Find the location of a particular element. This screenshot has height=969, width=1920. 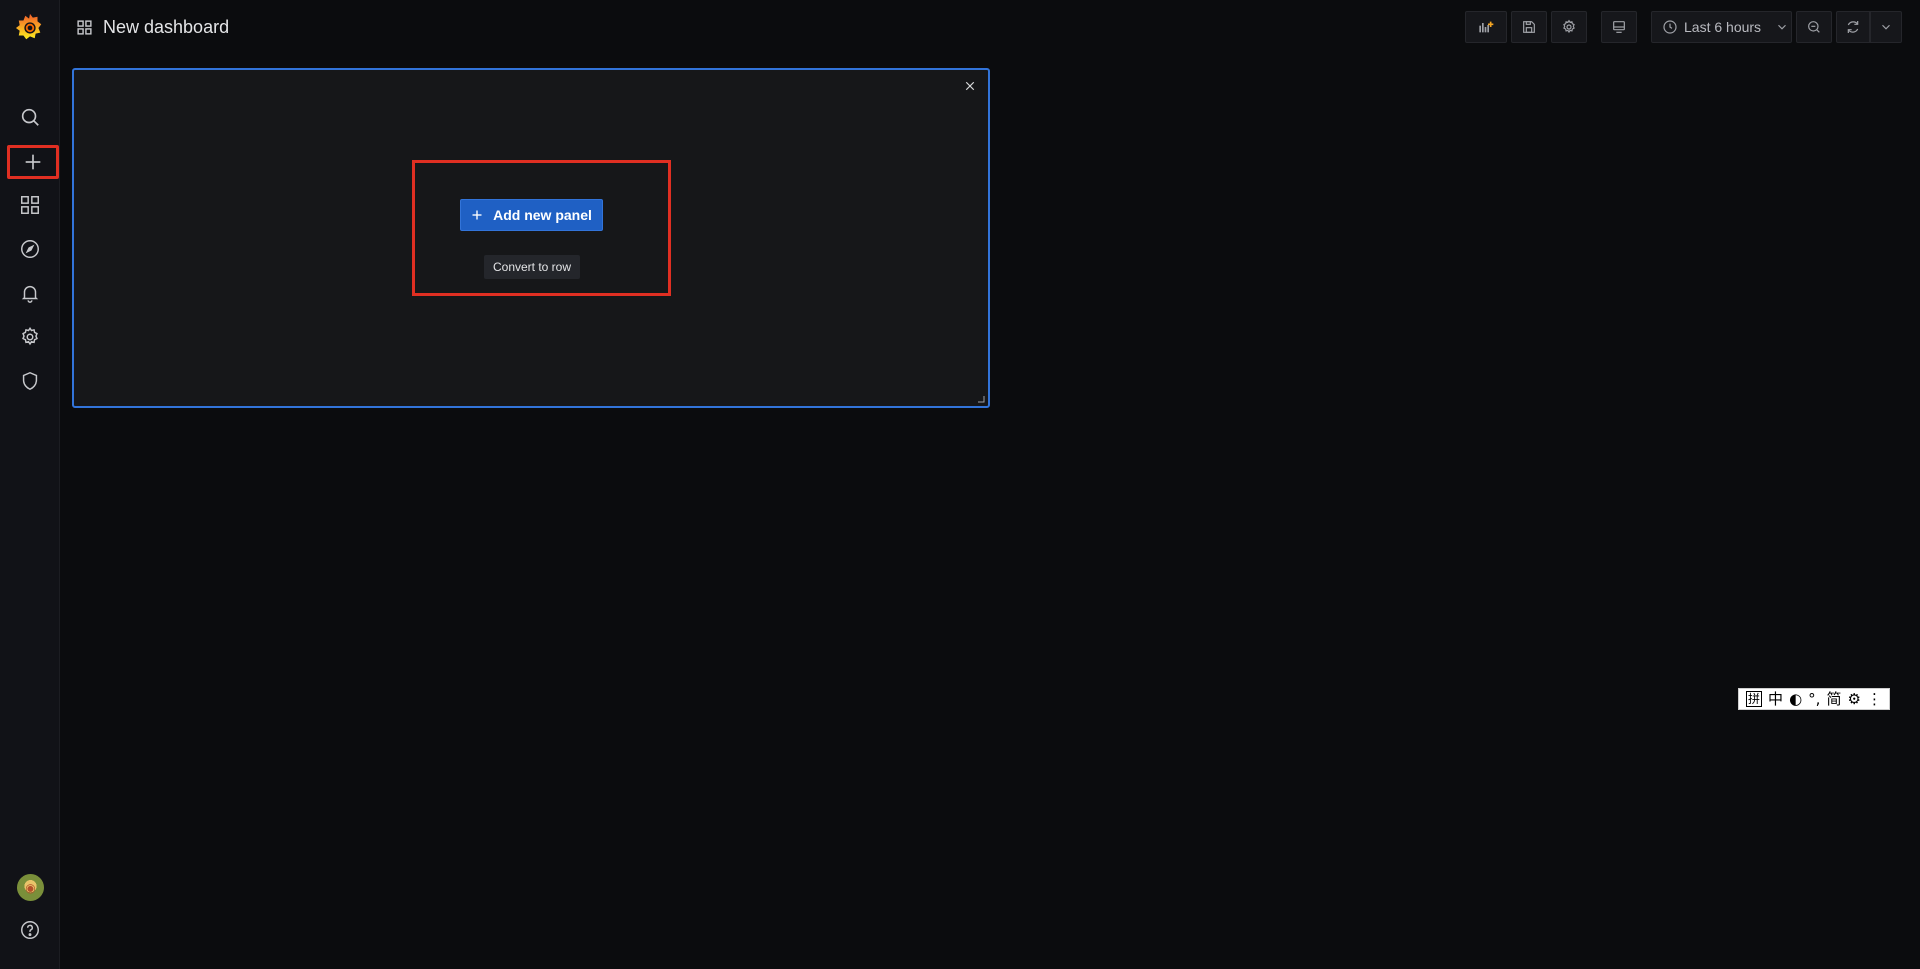

grafana-logo-icon is located at coordinates (28, 26).